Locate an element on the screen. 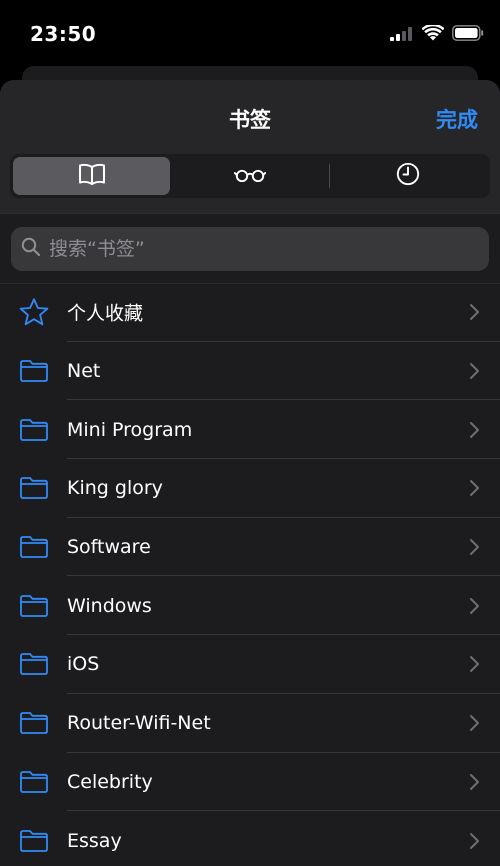 The width and height of the screenshot is (500, 866). search-section is located at coordinates (250, 248).